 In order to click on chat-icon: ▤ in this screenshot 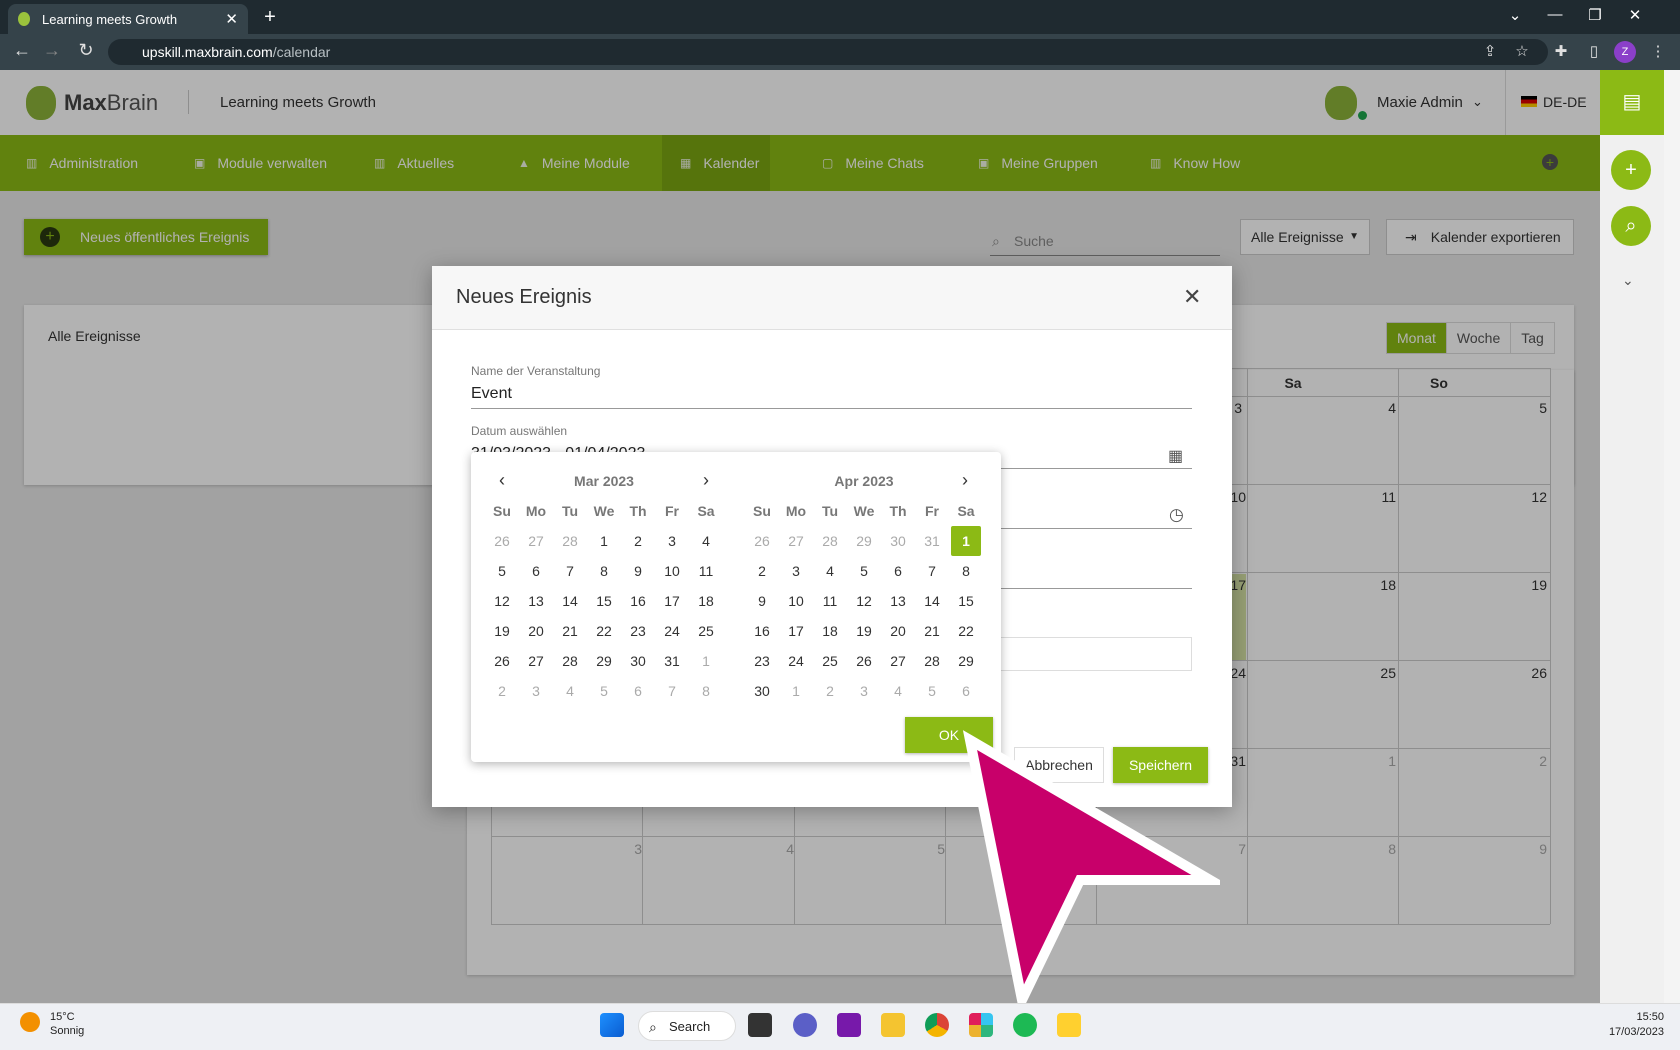, I will do `click(1632, 102)`.